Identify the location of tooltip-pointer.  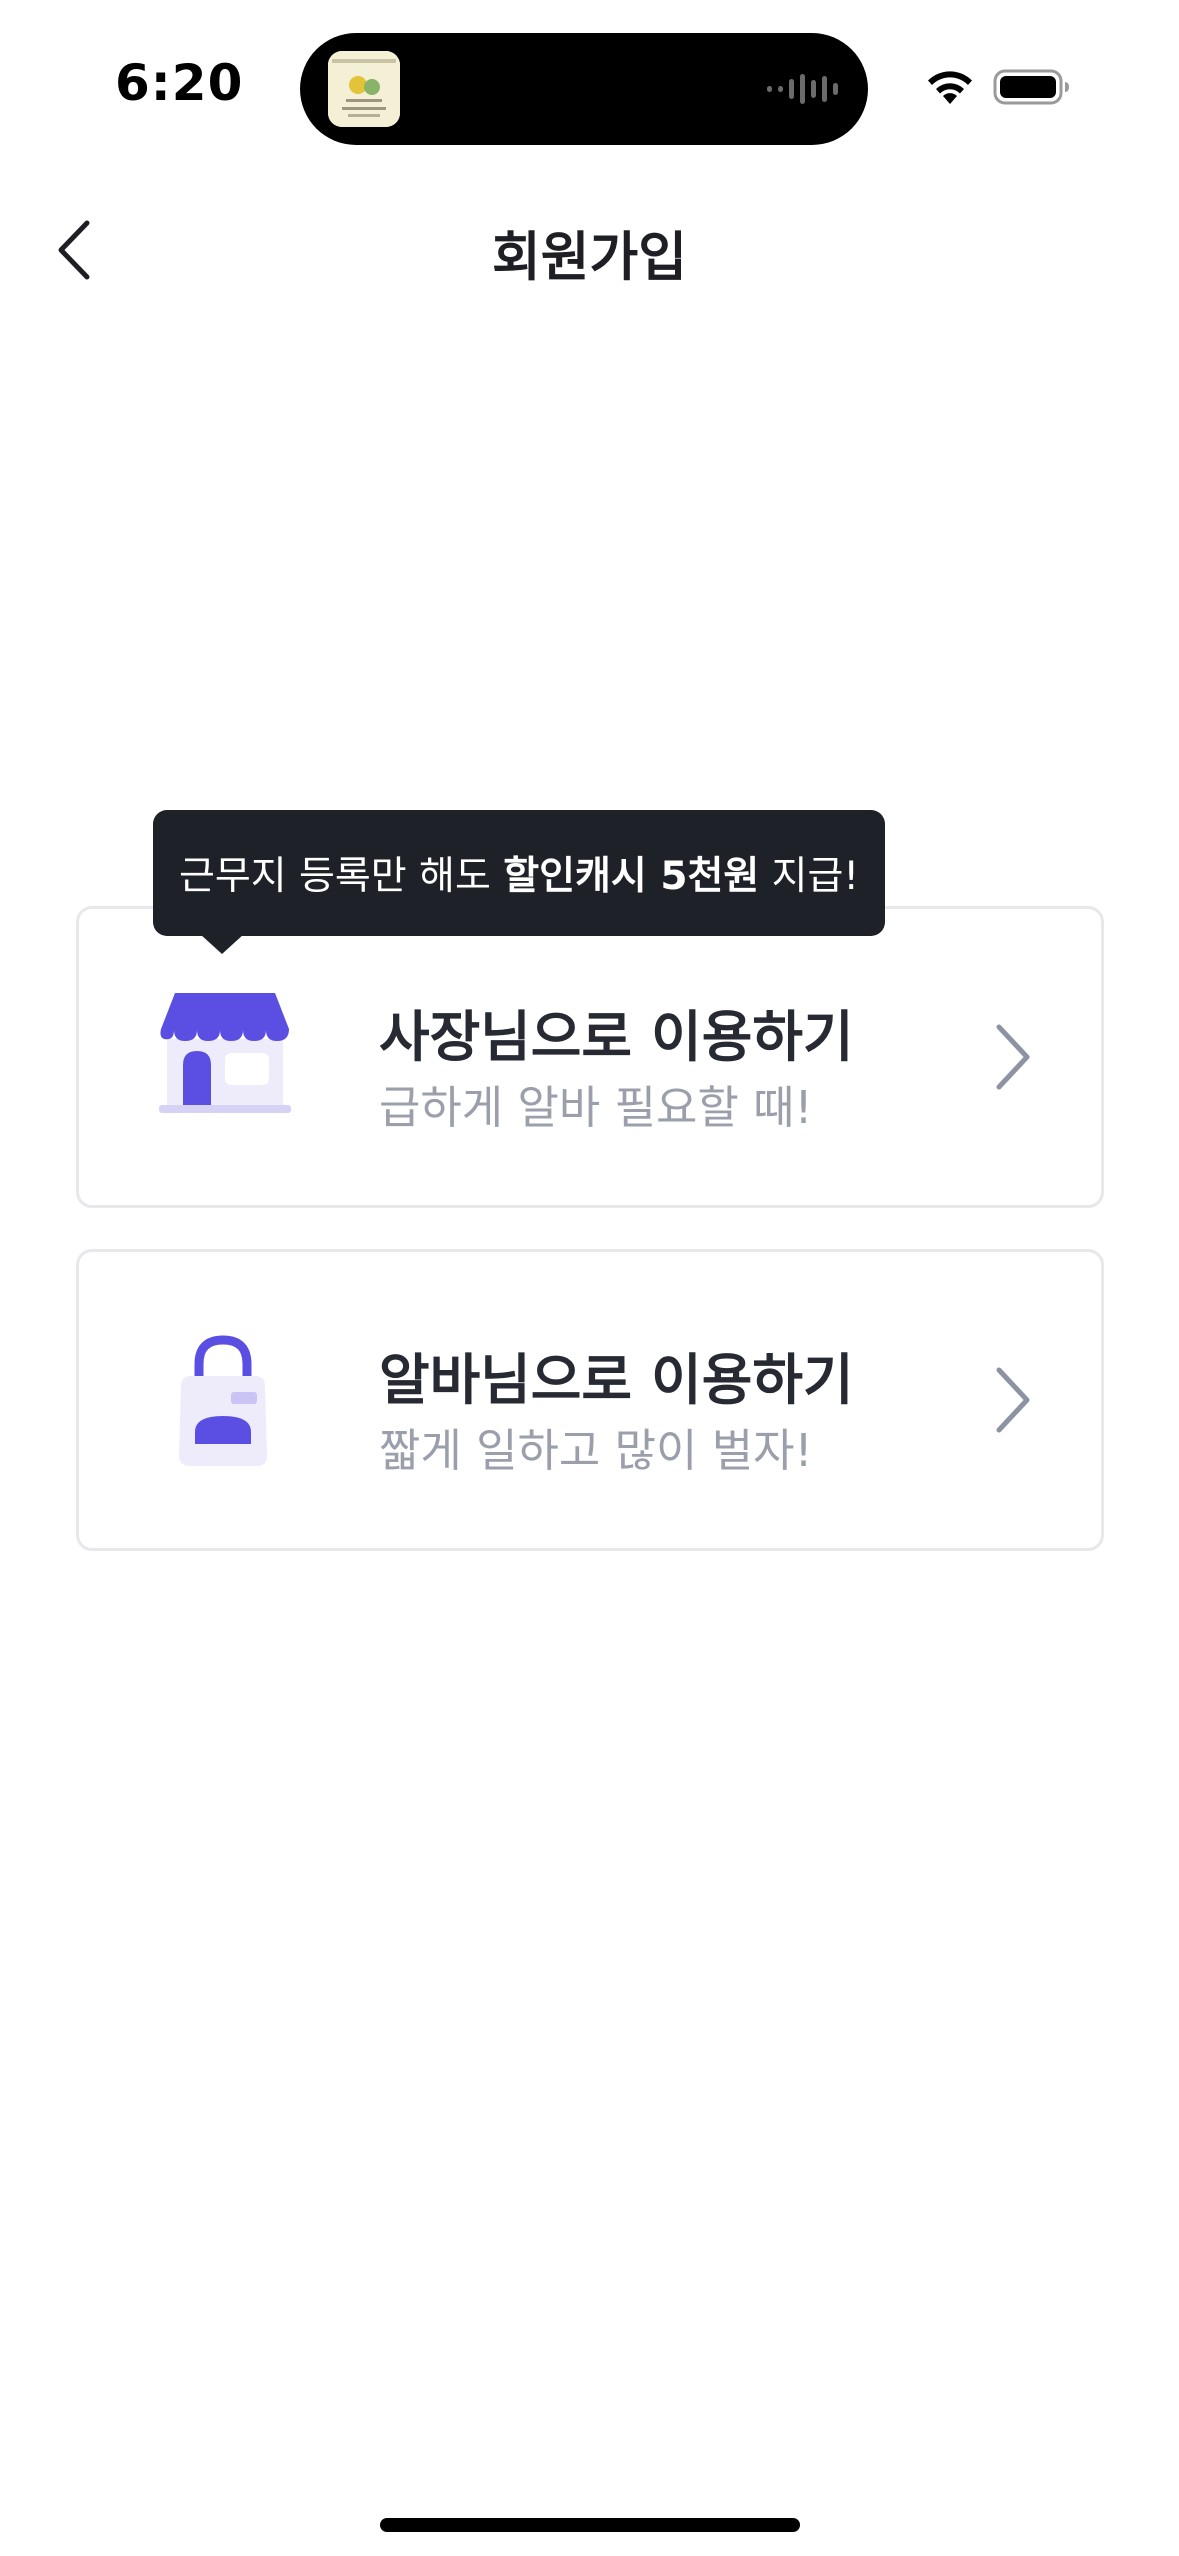
(222, 944).